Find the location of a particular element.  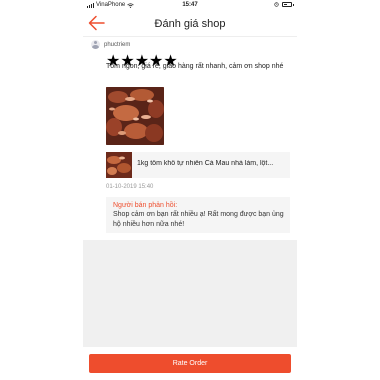

avatar is located at coordinates (95, 44).